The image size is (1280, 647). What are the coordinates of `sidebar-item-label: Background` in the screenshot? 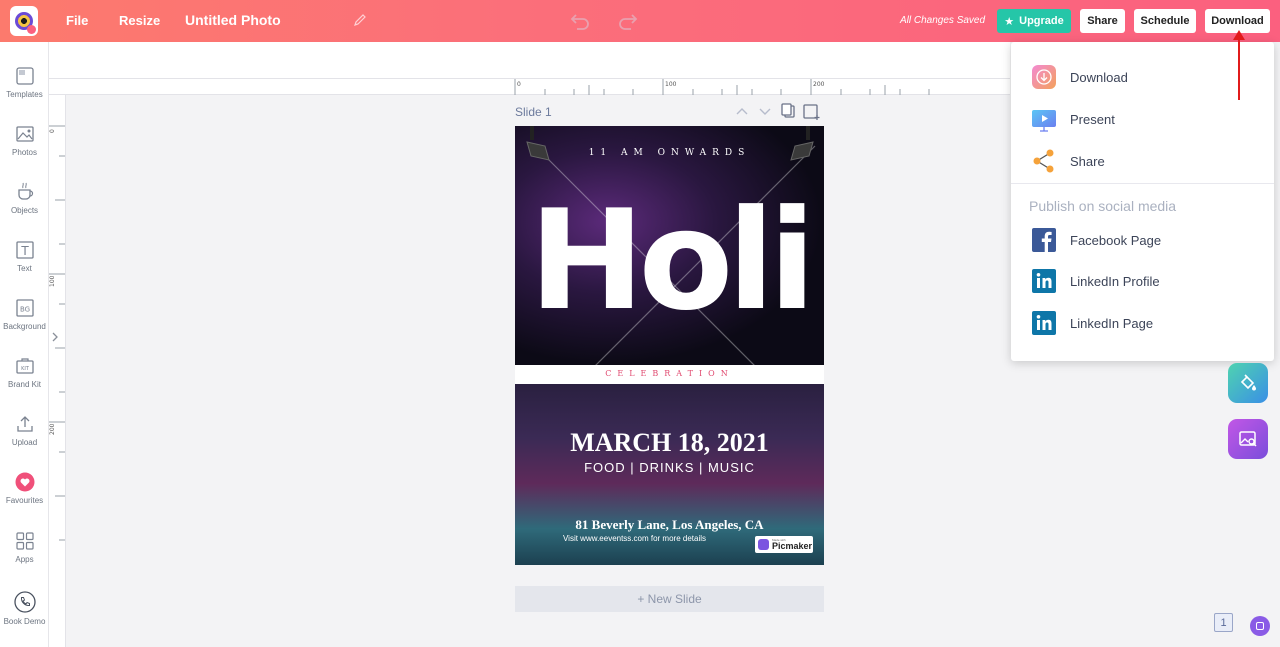 It's located at (24, 326).